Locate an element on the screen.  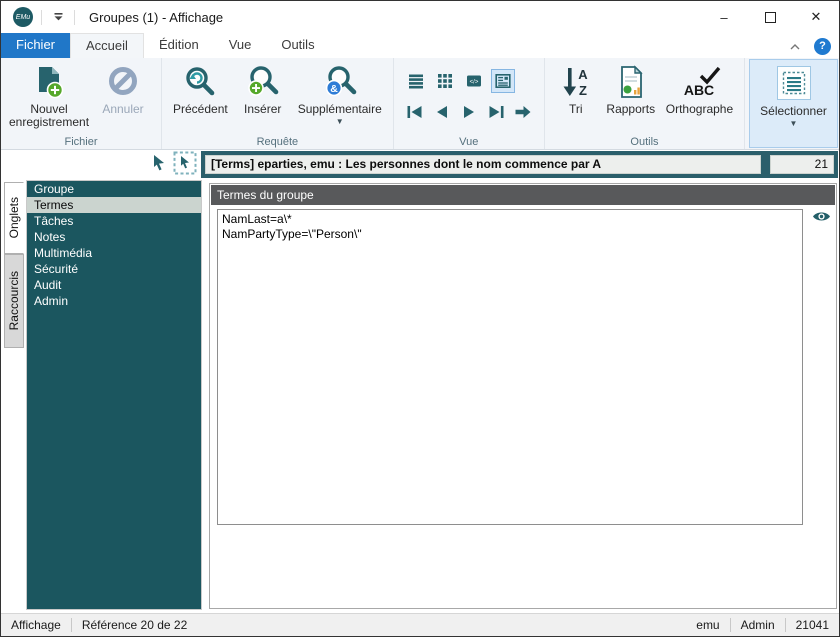
ribbon-tab-bar: Fichier Accueil Édition Vue Outils ? is located at coordinates (420, 45).